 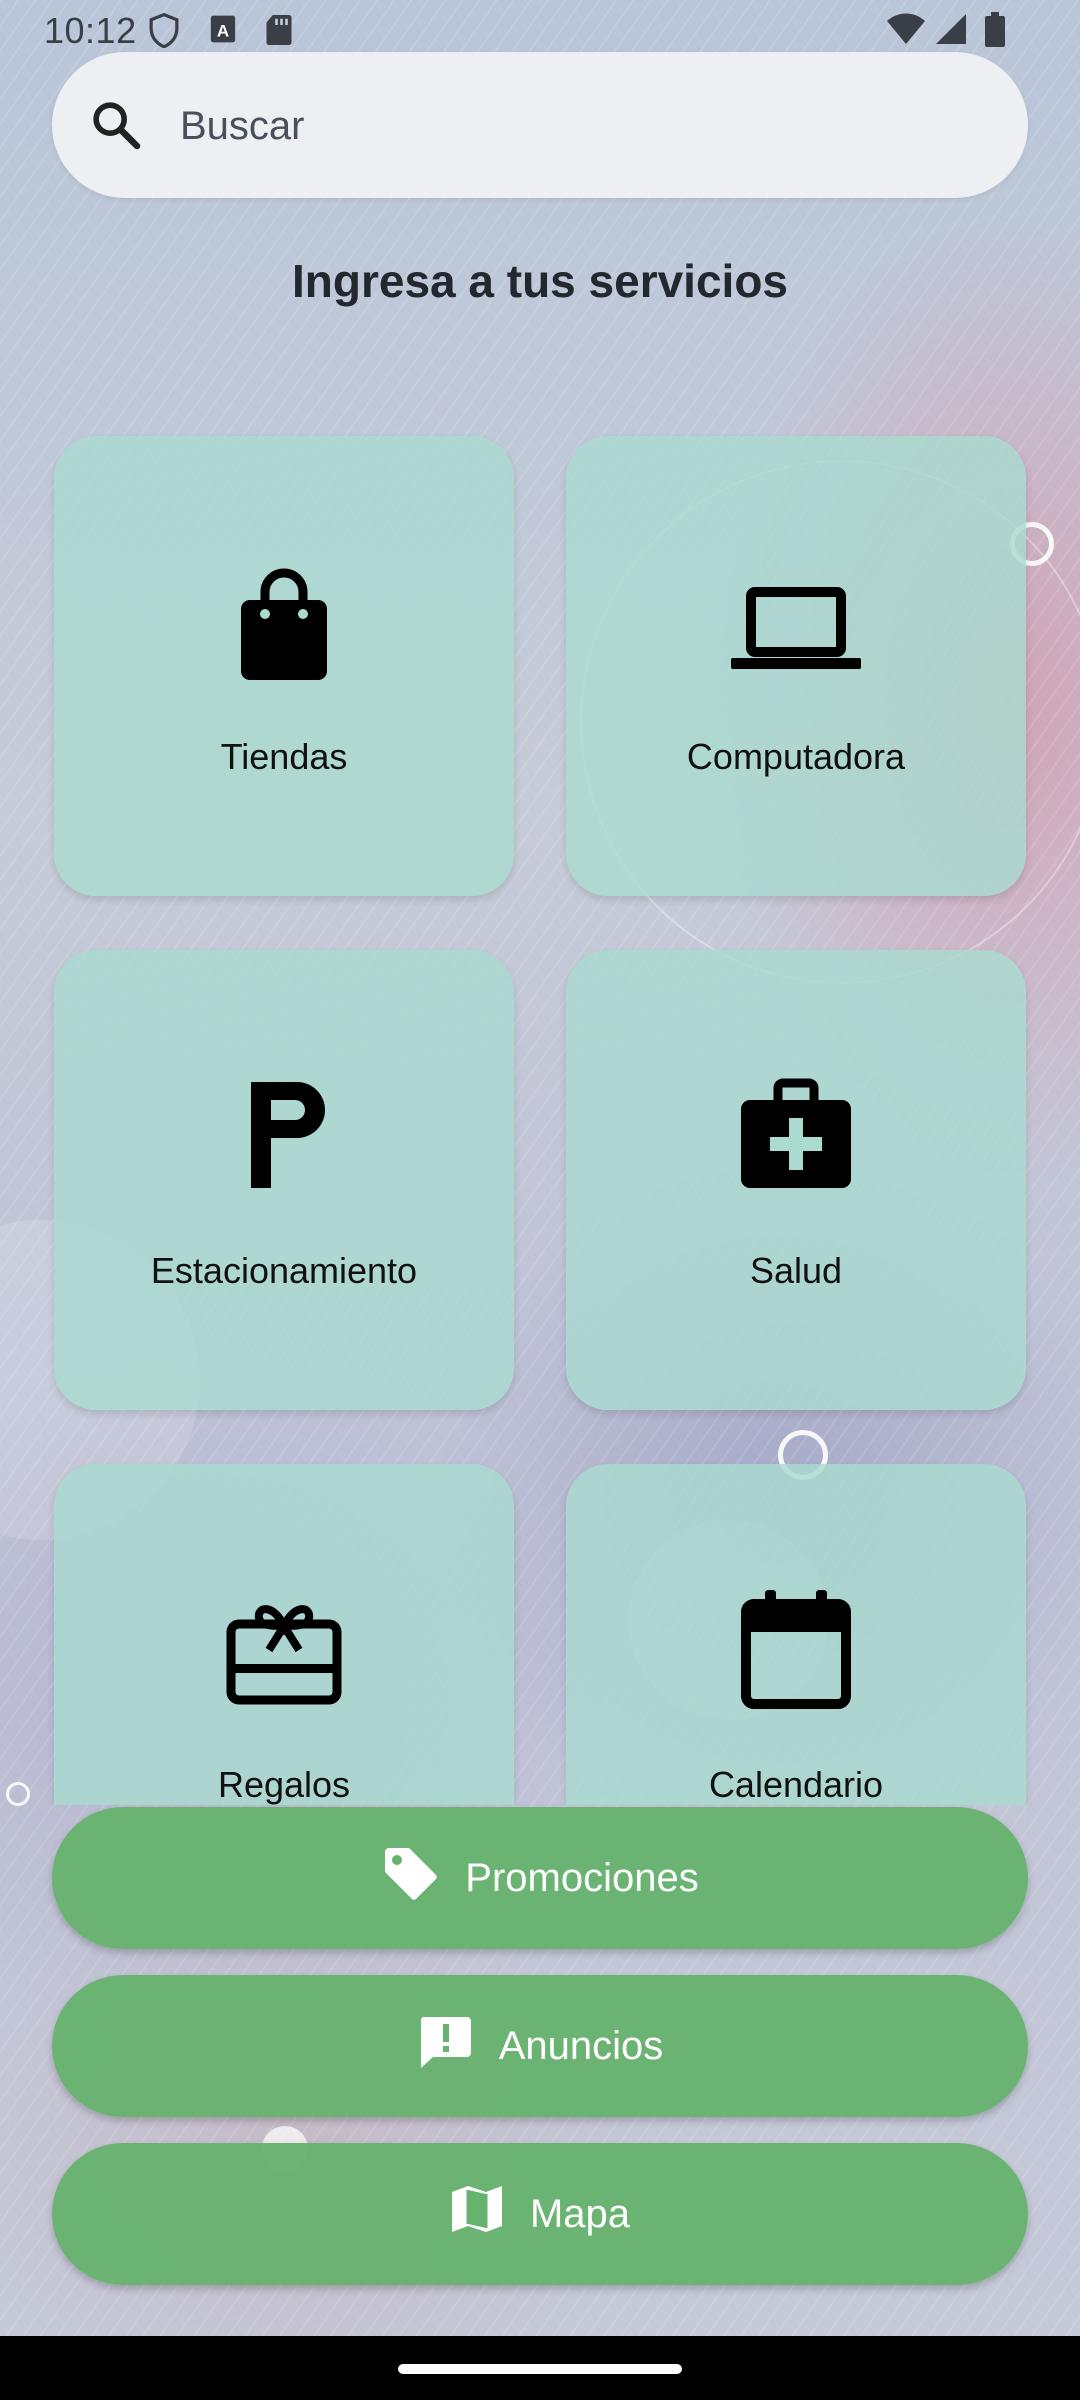 I want to click on mapa-button: Mapa, so click(x=540, y=2214).